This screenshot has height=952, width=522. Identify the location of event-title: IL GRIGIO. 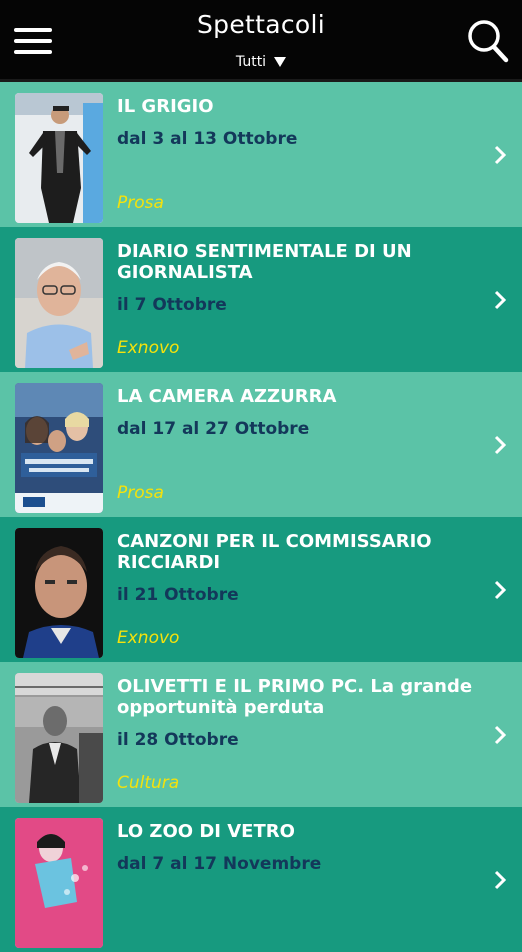
(165, 106).